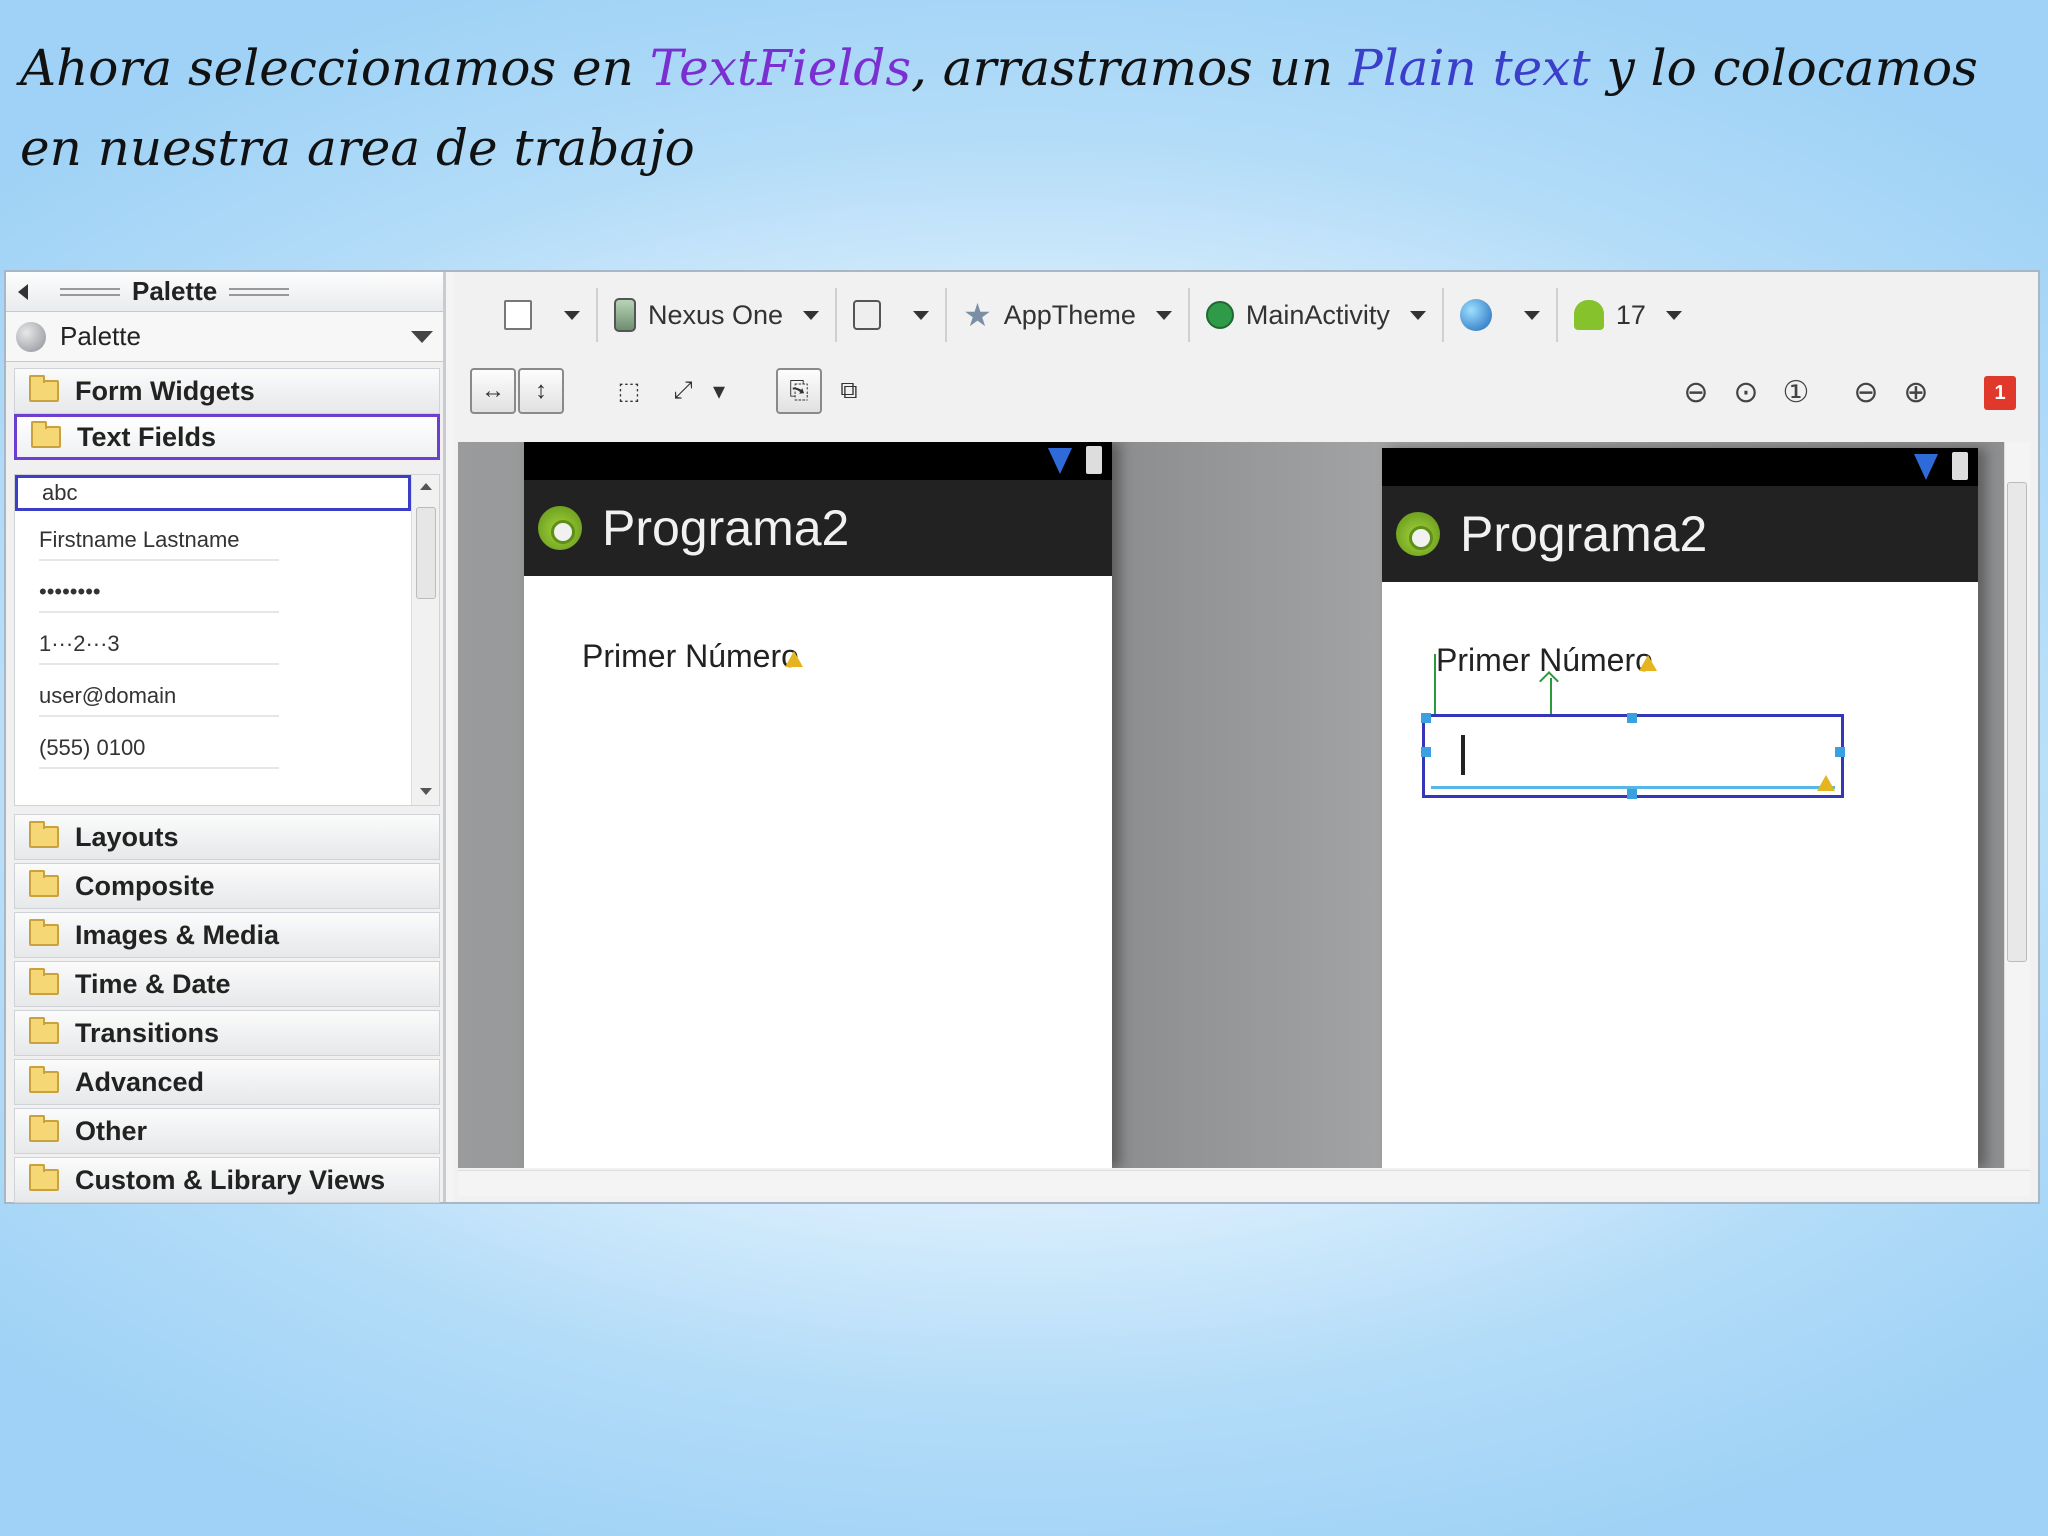  I want to click on category-label: Form Widgets, so click(165, 390).